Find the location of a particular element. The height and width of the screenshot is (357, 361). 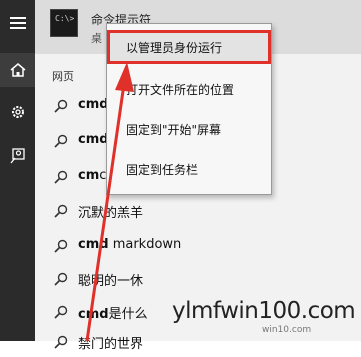

command-prompt-icon: C:\> is located at coordinates (64, 23).